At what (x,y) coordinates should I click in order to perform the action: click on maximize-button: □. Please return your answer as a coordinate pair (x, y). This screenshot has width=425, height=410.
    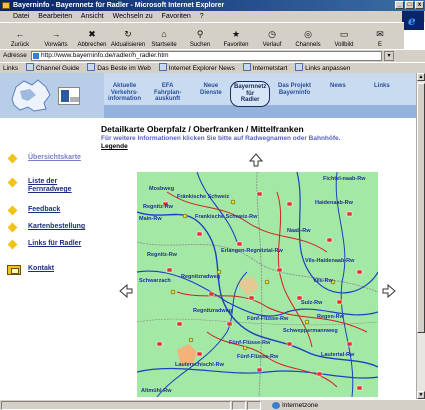
    Looking at the image, I should click on (409, 5).